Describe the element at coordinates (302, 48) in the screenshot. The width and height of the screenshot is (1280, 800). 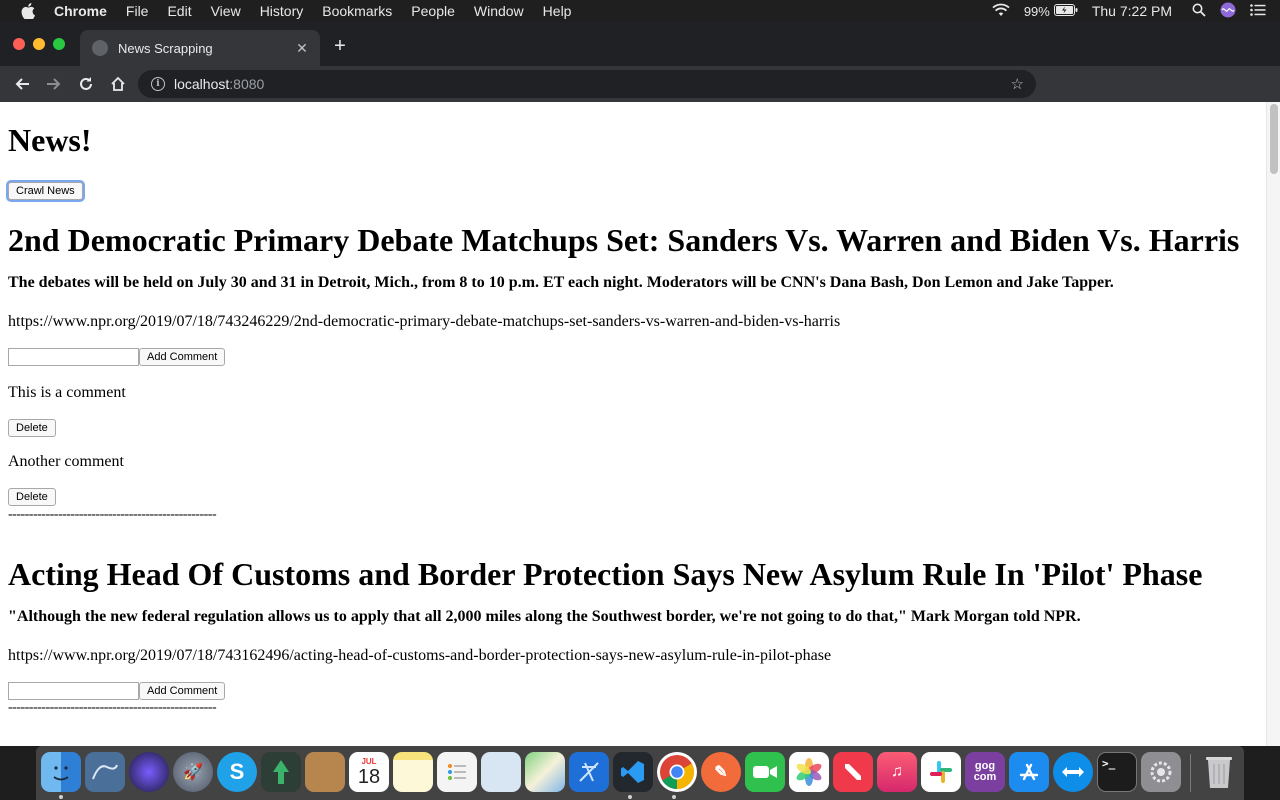
I see `tab-close-icon: ✕` at that location.